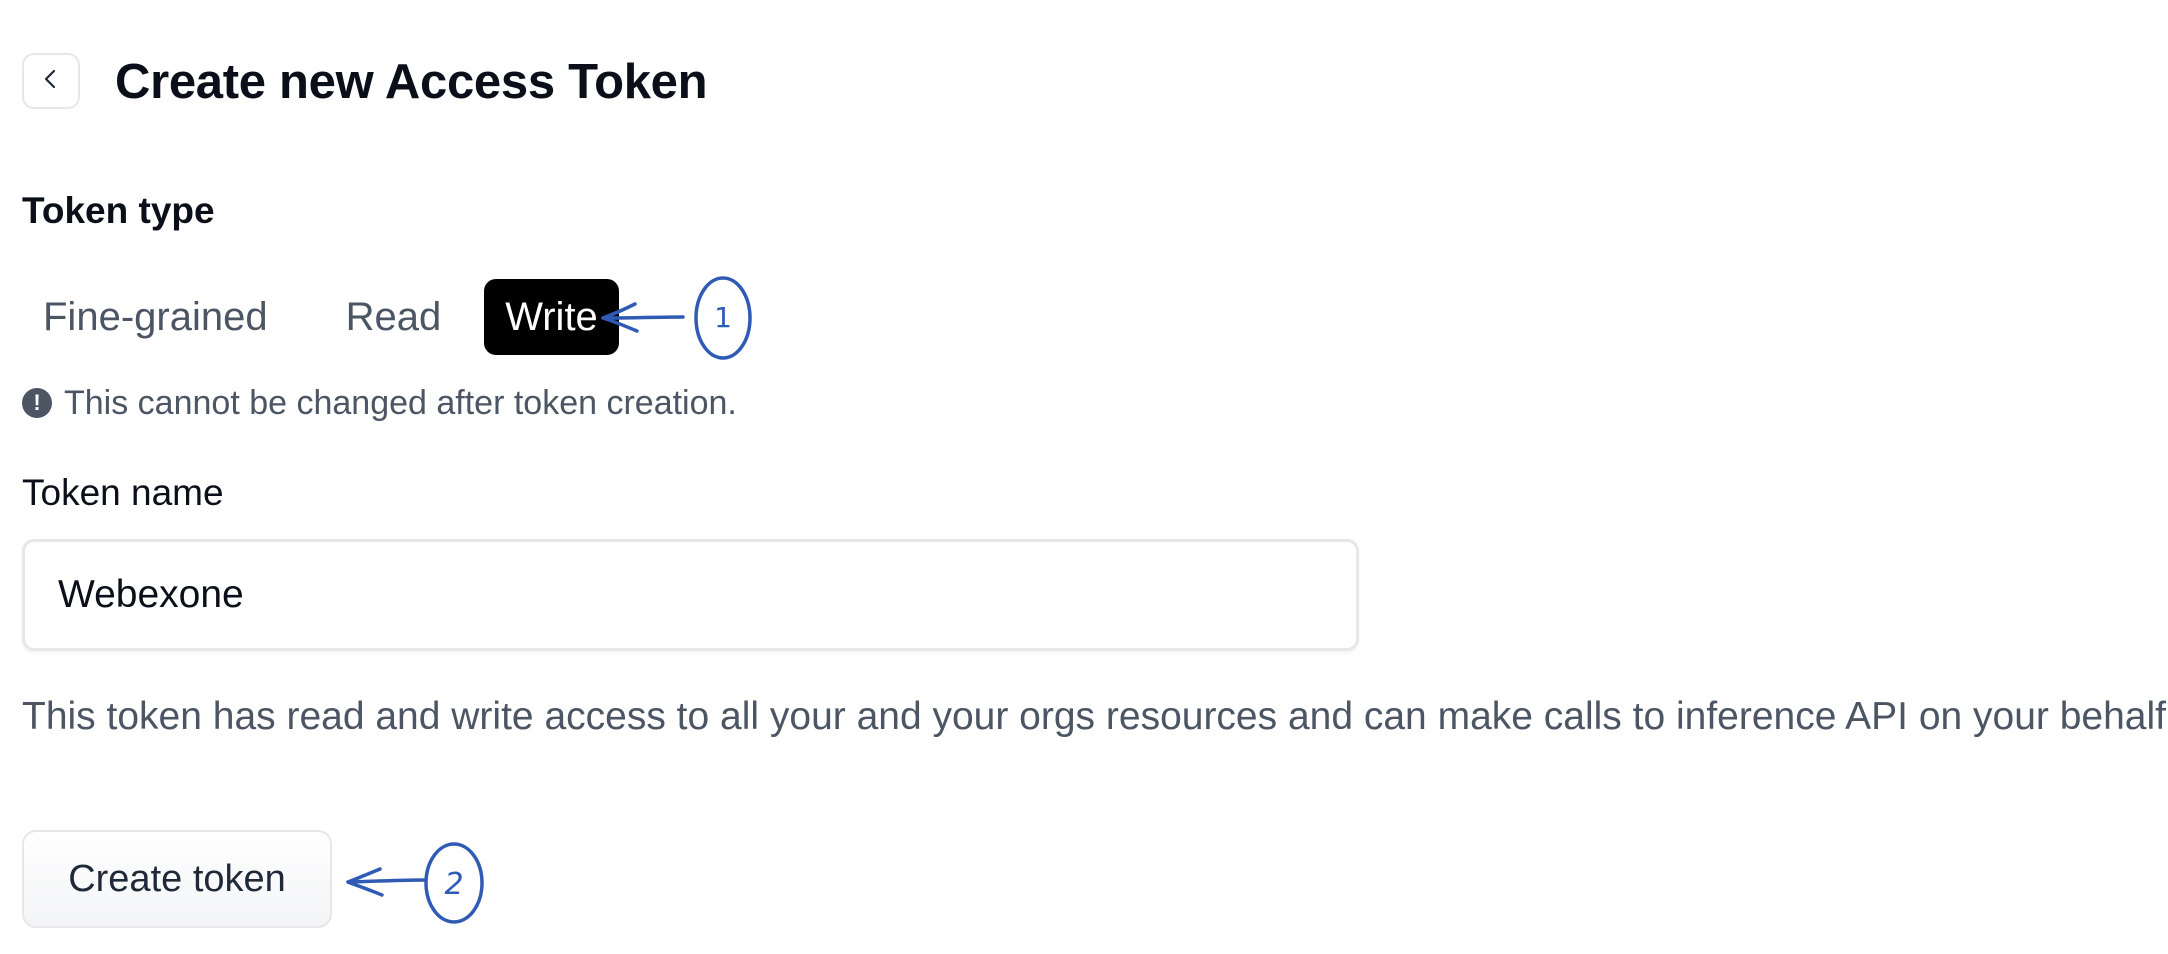 The image size is (2168, 954). I want to click on annotation-1-label: 1, so click(723, 317).